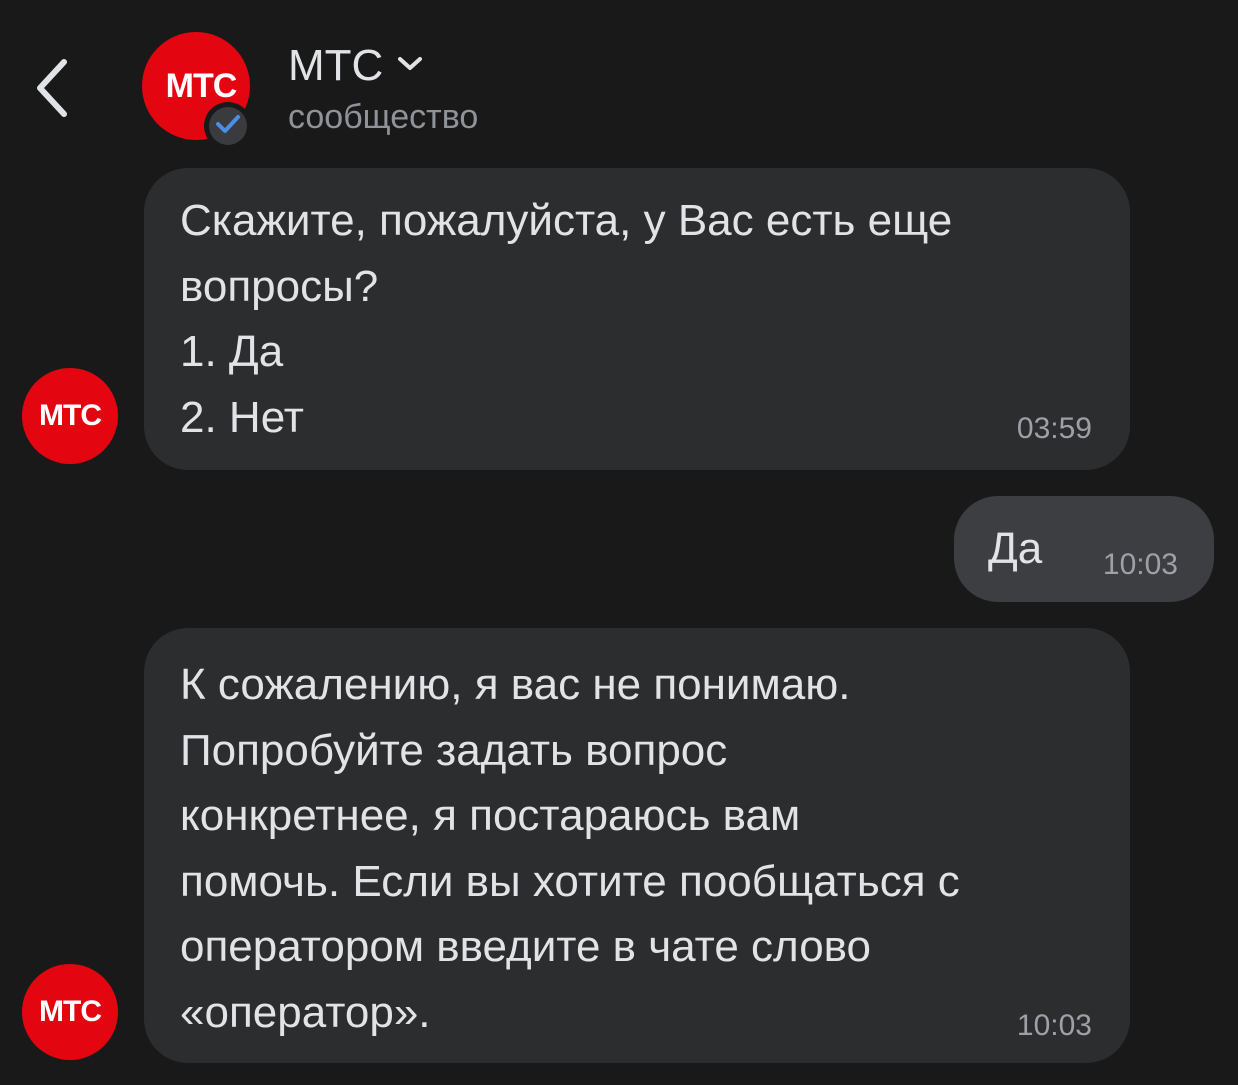 The height and width of the screenshot is (1085, 1238). I want to click on chevron-down-icon, so click(410, 66).